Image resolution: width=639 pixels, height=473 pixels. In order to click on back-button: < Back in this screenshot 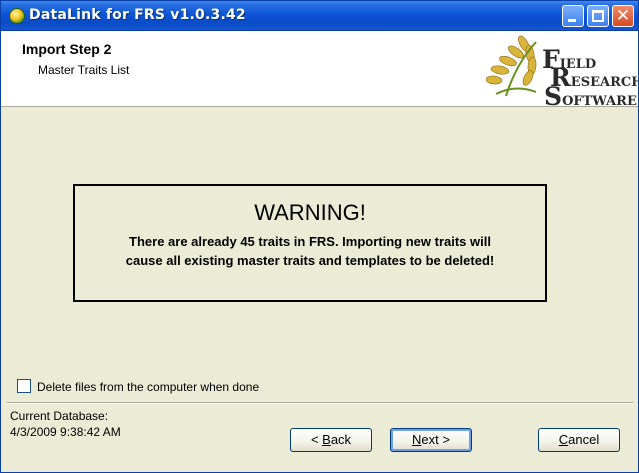, I will do `click(331, 440)`.